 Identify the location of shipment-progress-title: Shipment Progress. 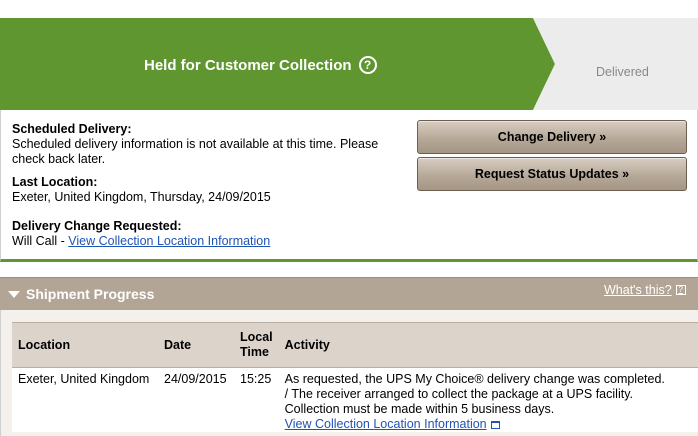
(90, 294).